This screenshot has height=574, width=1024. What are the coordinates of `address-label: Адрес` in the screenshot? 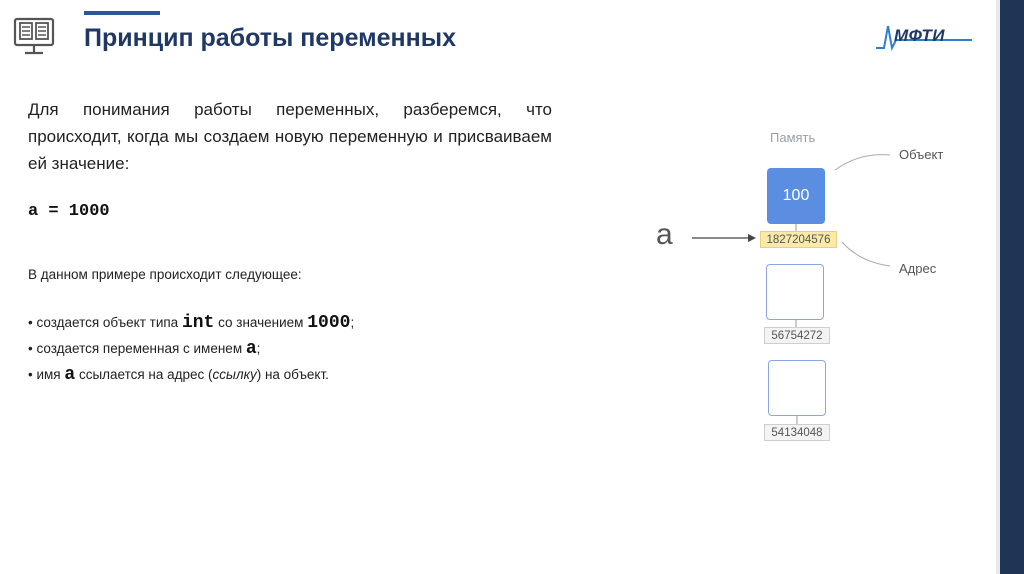 It's located at (918, 268).